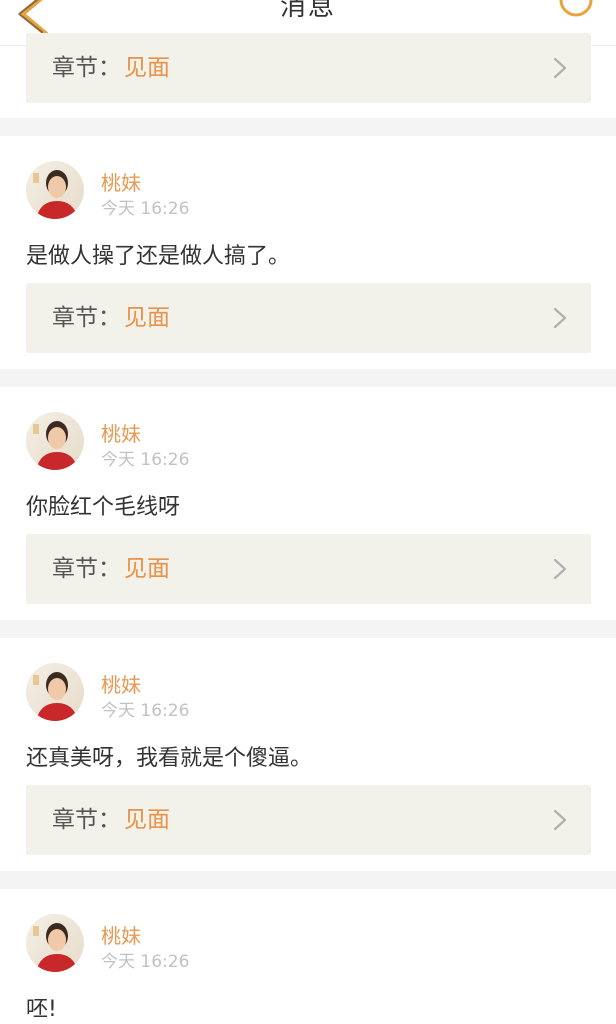  What do you see at coordinates (308, 956) in the screenshot?
I see `message-card: 桃妹 今天 16:26 呸!` at bounding box center [308, 956].